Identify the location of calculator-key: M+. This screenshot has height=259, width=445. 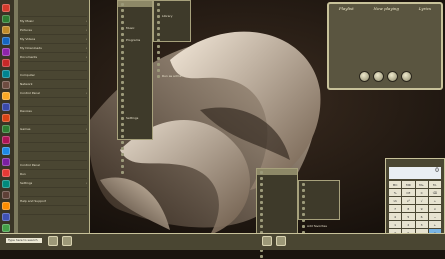
(421, 184).